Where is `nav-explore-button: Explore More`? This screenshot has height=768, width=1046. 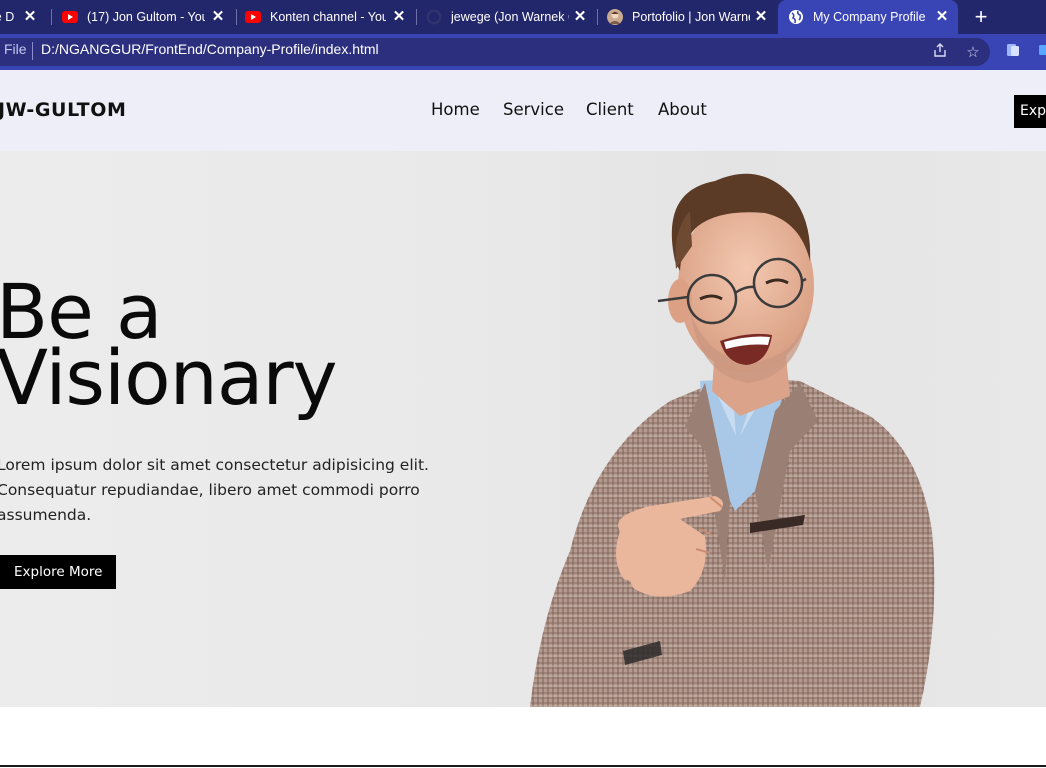
nav-explore-button: Explore More is located at coordinates (1030, 111).